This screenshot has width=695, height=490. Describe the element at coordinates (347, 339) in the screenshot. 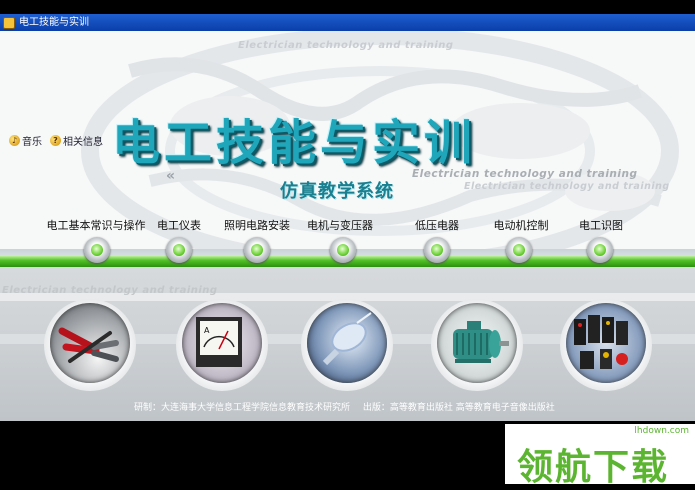

I see `bulb-icon` at that location.